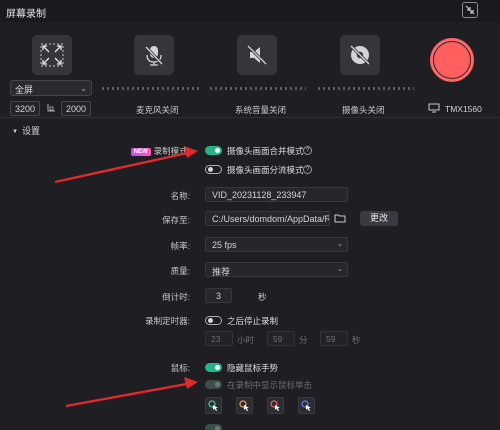 The width and height of the screenshot is (500, 430). I want to click on record-mode-label: NEW 录制模式:, so click(160, 151).